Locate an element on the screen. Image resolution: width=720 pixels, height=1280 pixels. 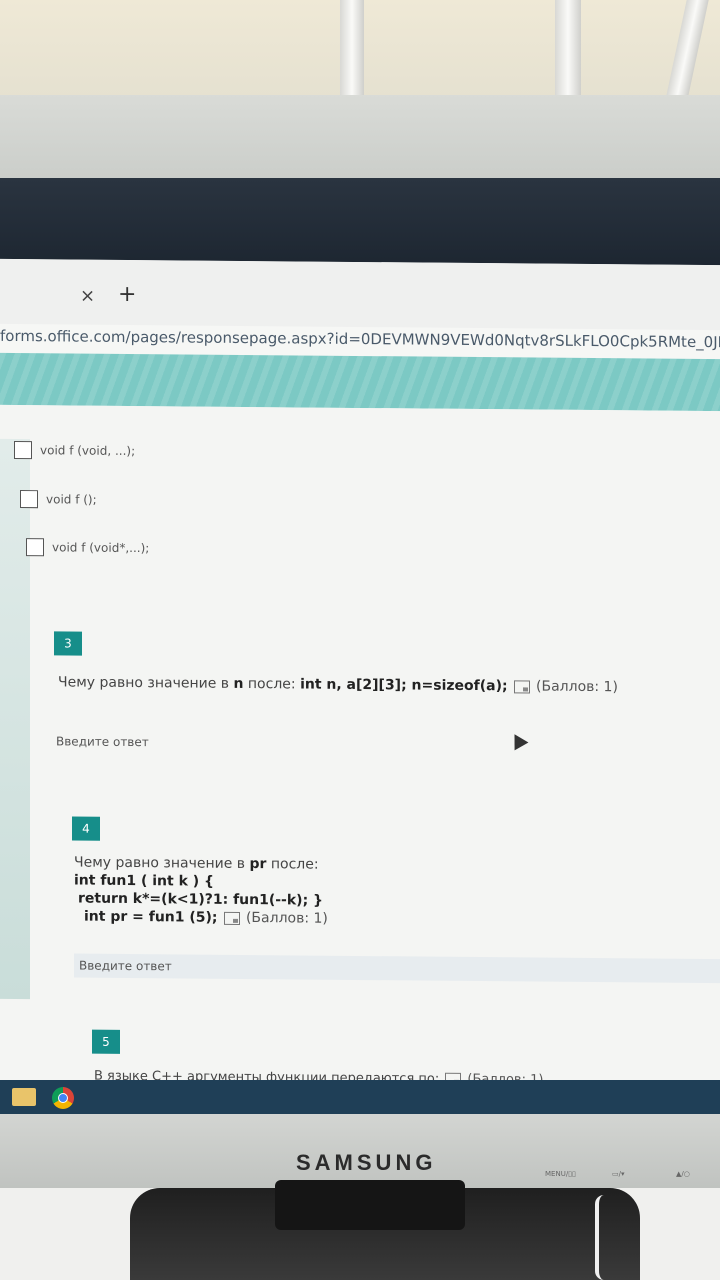
new-tab-icon: + is located at coordinates (127, 294).